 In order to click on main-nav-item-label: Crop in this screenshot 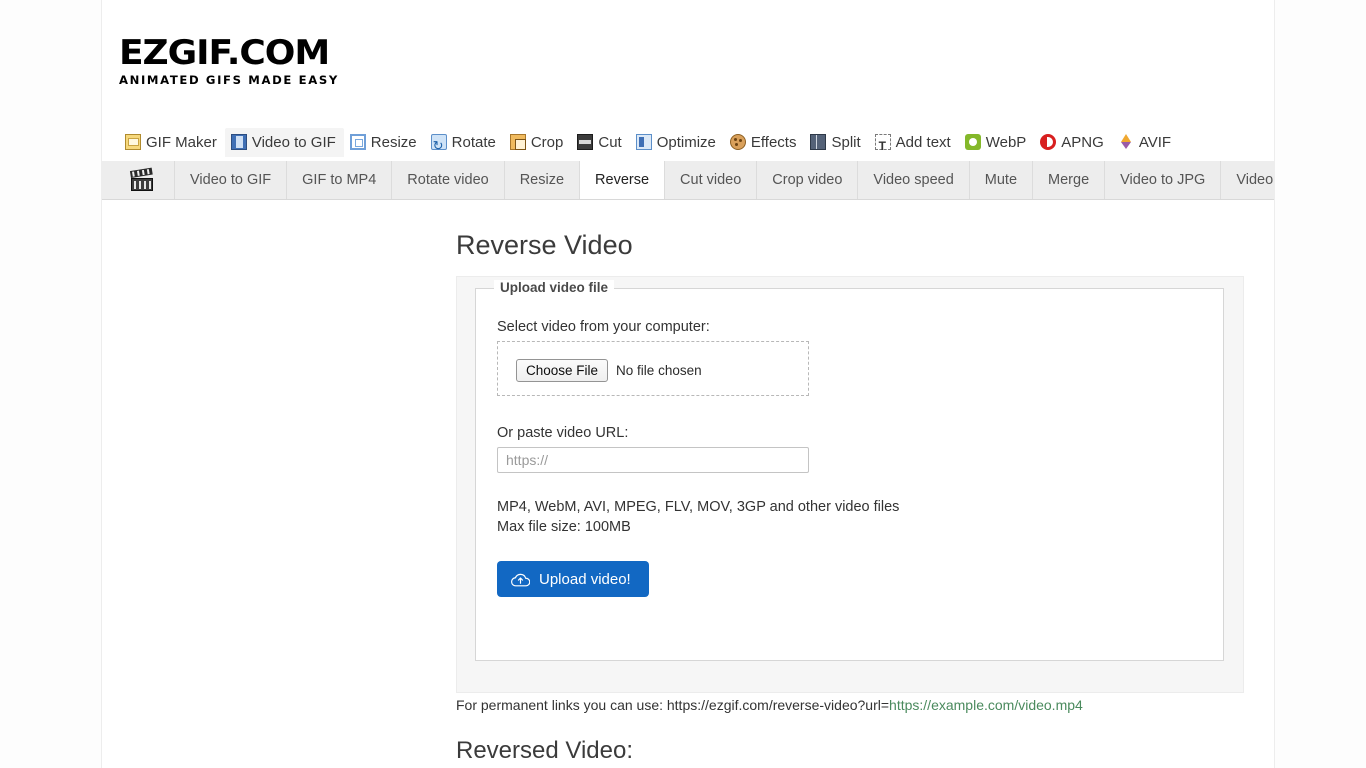, I will do `click(547, 142)`.